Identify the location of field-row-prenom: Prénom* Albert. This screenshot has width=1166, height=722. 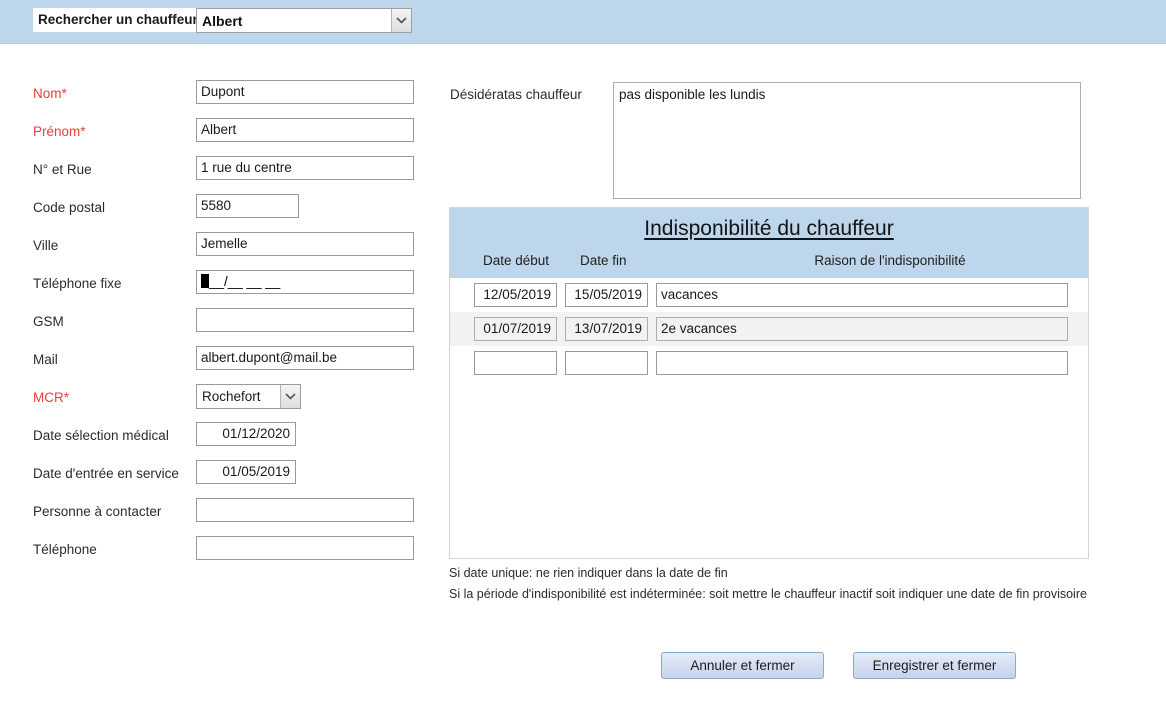
(220, 137).